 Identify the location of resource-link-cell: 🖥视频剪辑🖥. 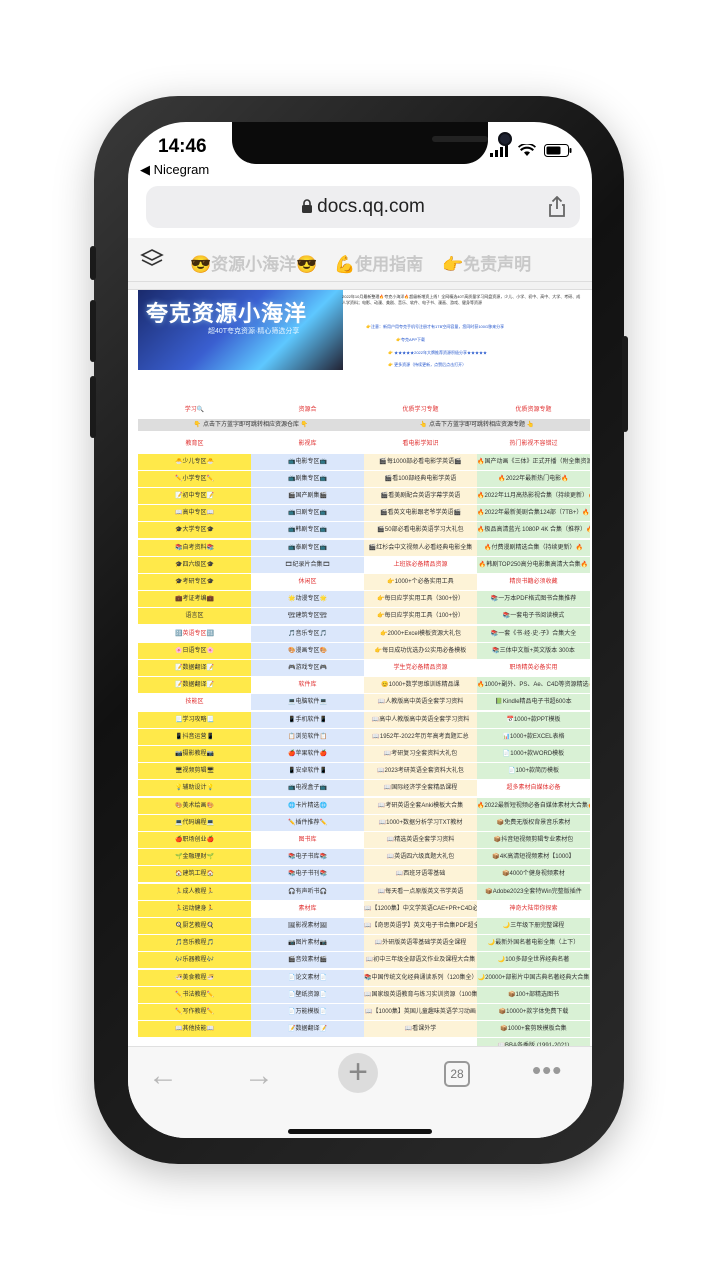
(194, 771).